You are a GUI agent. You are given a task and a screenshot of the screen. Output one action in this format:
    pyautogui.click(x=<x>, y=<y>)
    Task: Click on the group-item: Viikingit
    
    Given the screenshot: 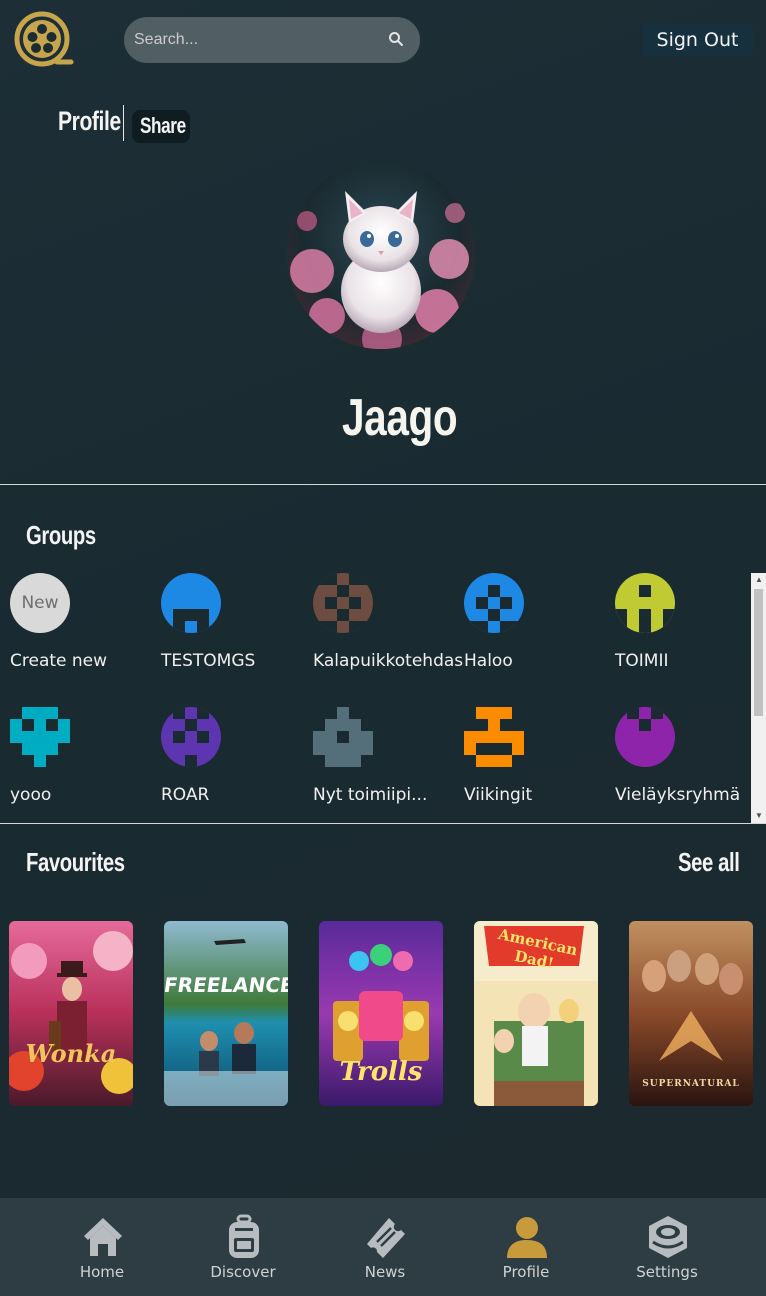 What is the action you would take?
    pyautogui.click(x=529, y=762)
    